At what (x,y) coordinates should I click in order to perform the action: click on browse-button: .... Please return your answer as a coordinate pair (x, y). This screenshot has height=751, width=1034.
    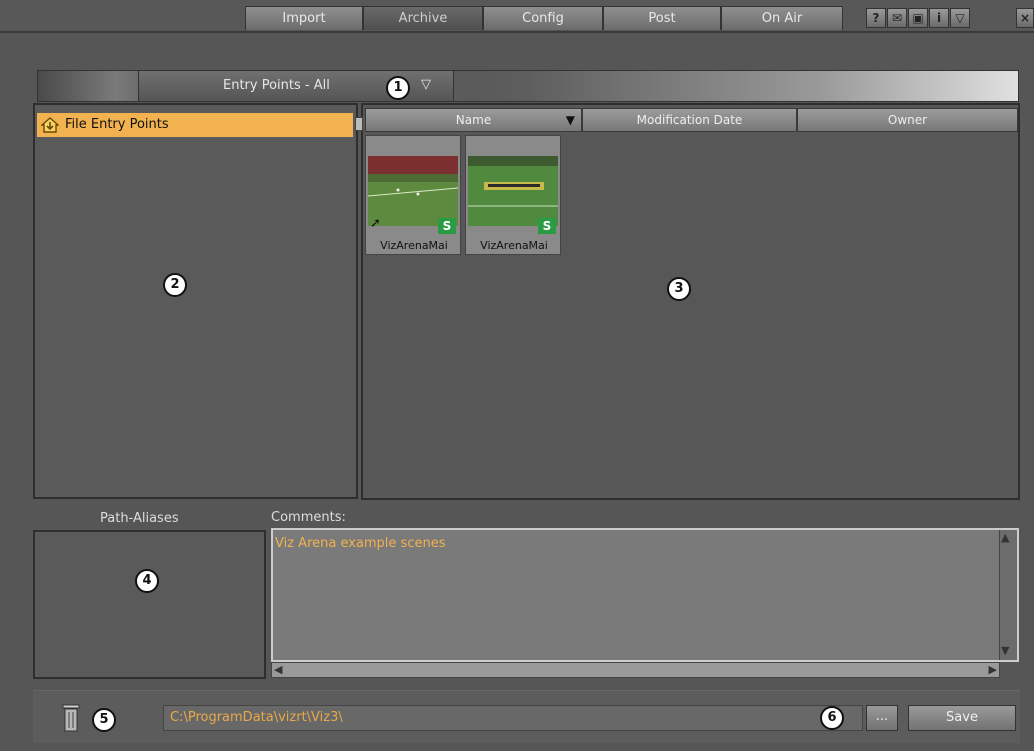
    Looking at the image, I should click on (882, 718).